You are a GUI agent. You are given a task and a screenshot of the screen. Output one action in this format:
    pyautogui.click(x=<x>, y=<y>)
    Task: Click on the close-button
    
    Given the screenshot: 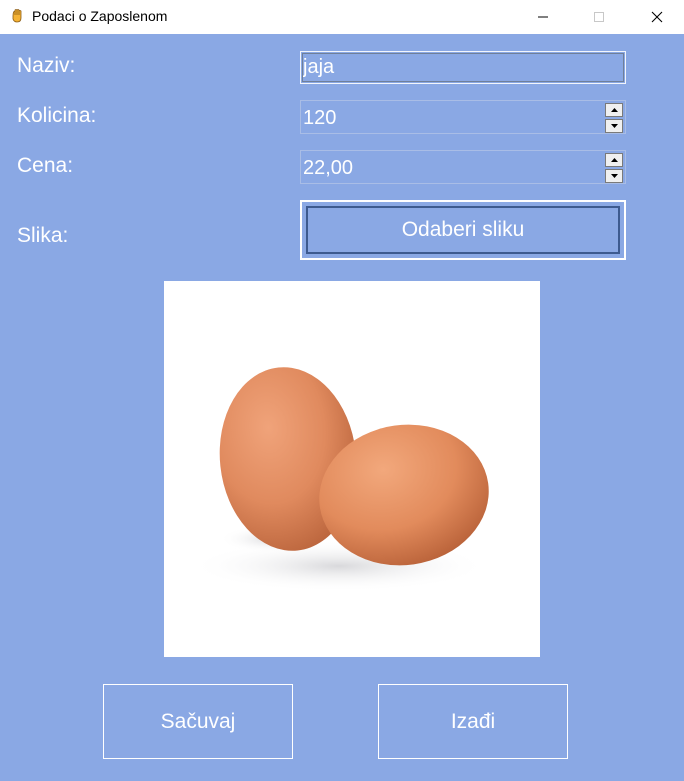 What is the action you would take?
    pyautogui.click(x=657, y=17)
    